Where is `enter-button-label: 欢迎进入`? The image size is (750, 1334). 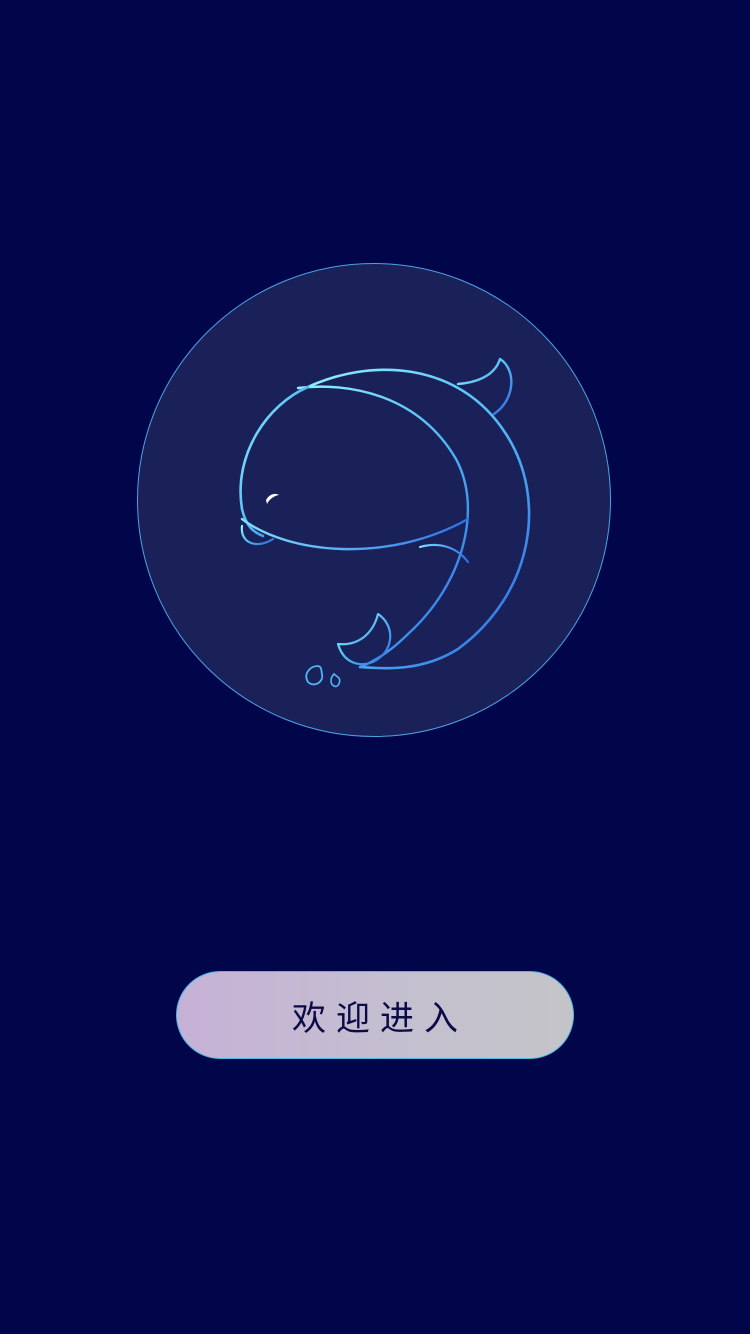 enter-button-label: 欢迎进入 is located at coordinates (380, 1018).